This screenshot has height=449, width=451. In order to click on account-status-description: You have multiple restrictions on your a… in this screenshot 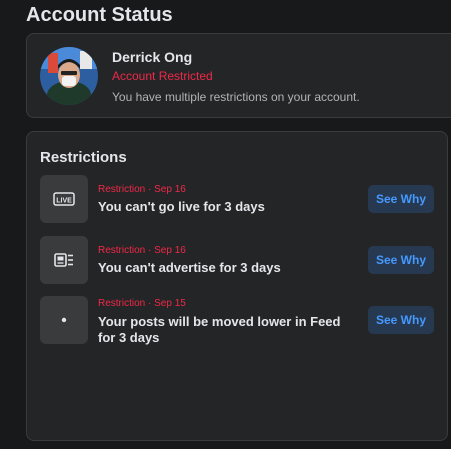, I will do `click(236, 97)`.